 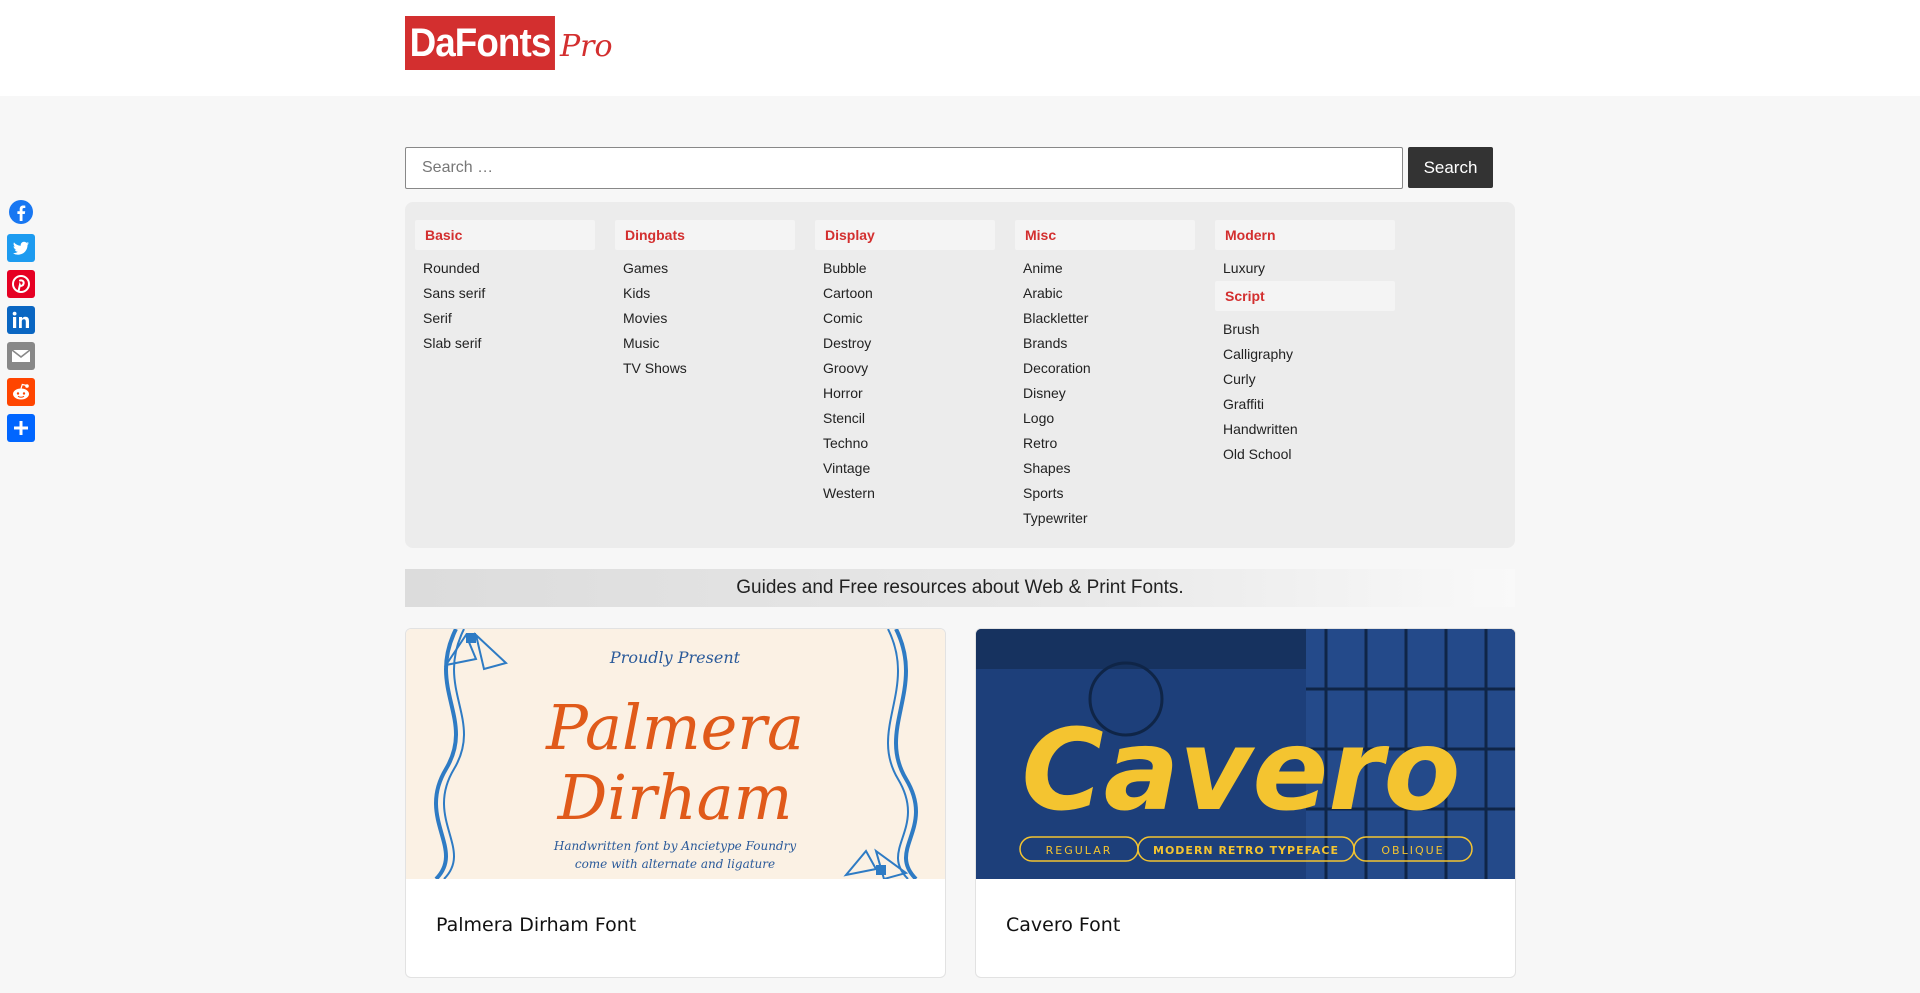 I want to click on pinterest-icon, so click(x=21, y=284).